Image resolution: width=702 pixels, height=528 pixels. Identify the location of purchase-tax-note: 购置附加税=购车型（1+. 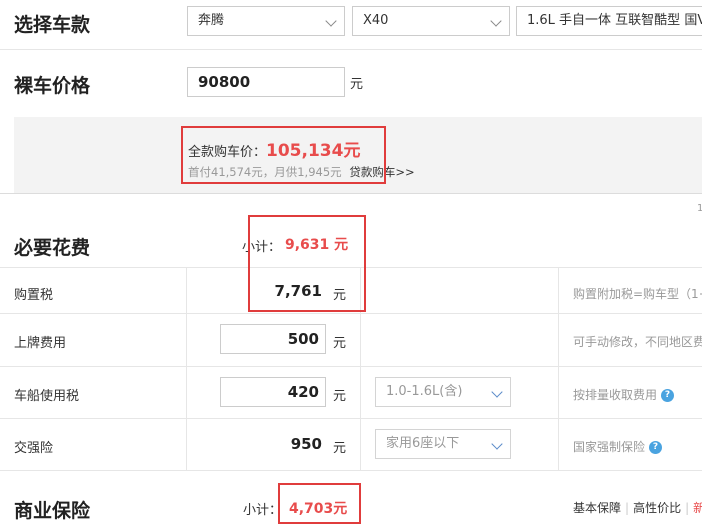
(637, 294).